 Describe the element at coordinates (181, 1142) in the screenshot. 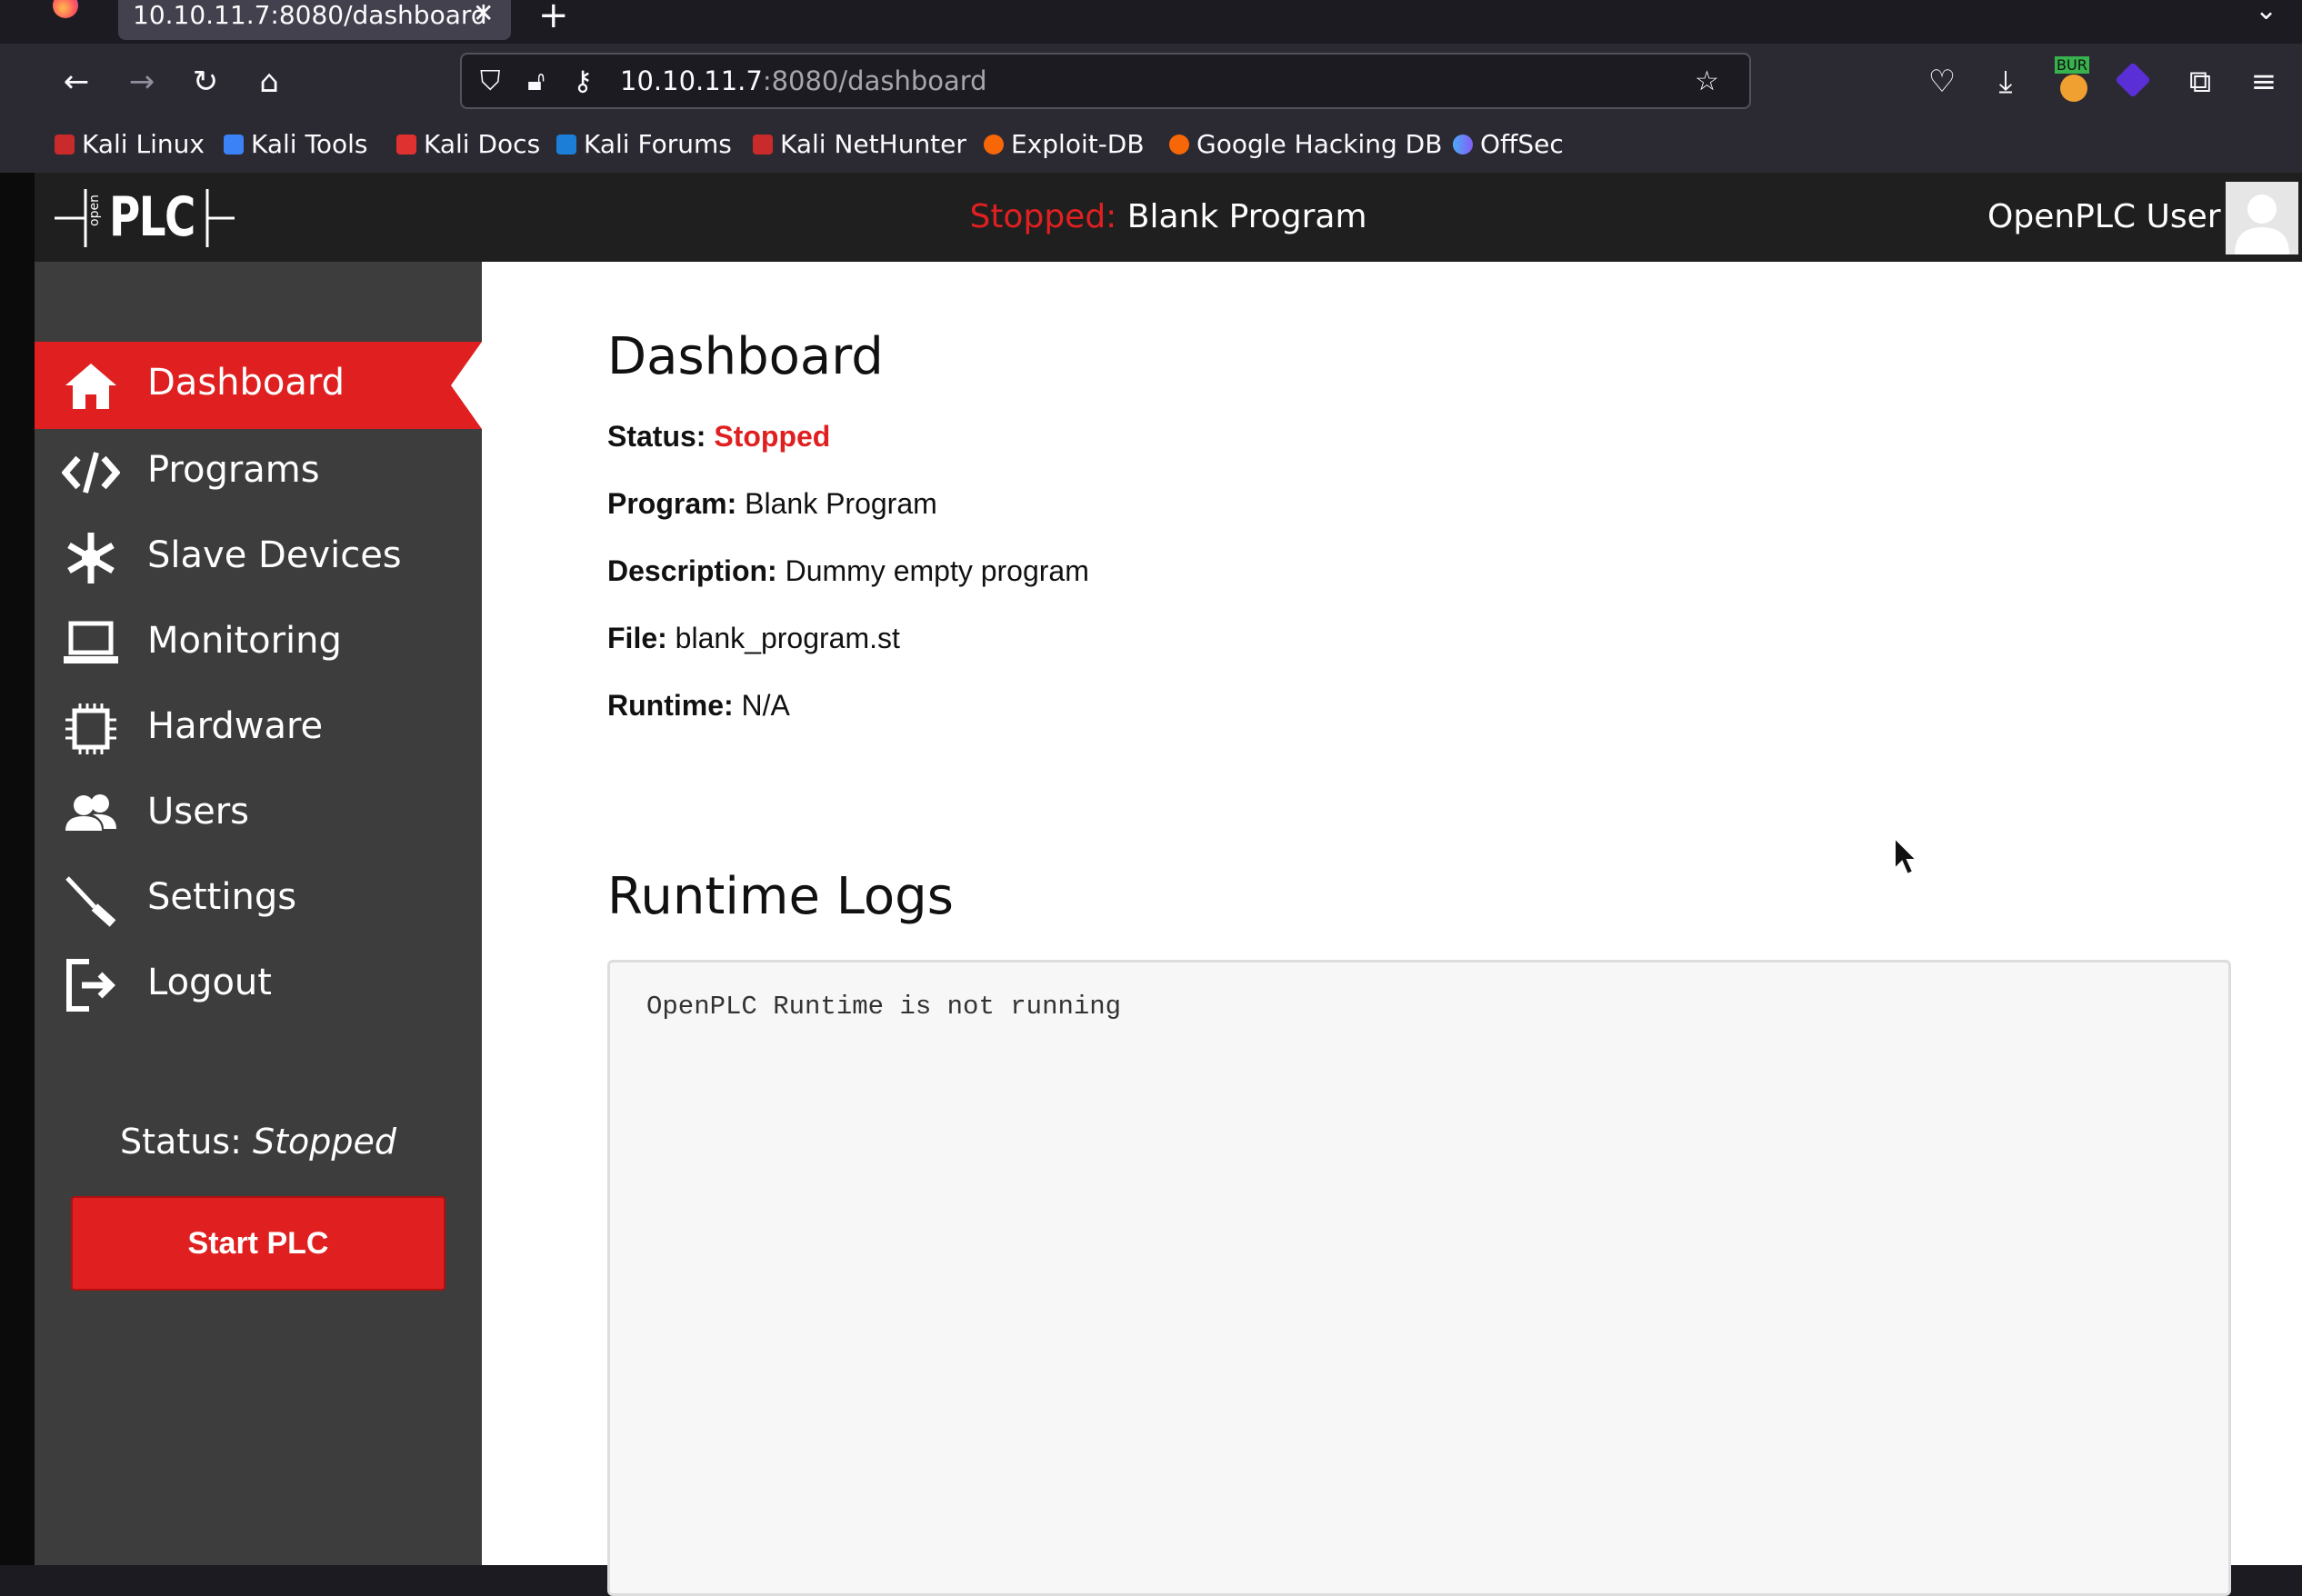

I see `sidebar-status-label: Status:` at that location.